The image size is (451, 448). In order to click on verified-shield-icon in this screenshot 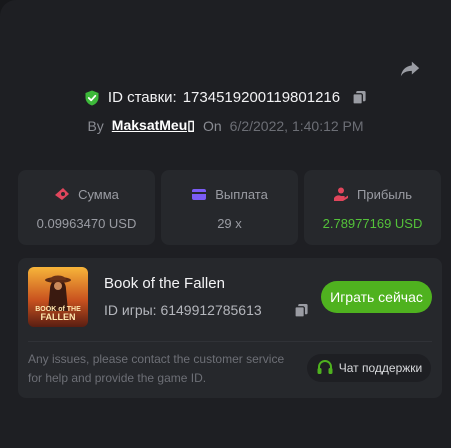, I will do `click(92, 97)`.